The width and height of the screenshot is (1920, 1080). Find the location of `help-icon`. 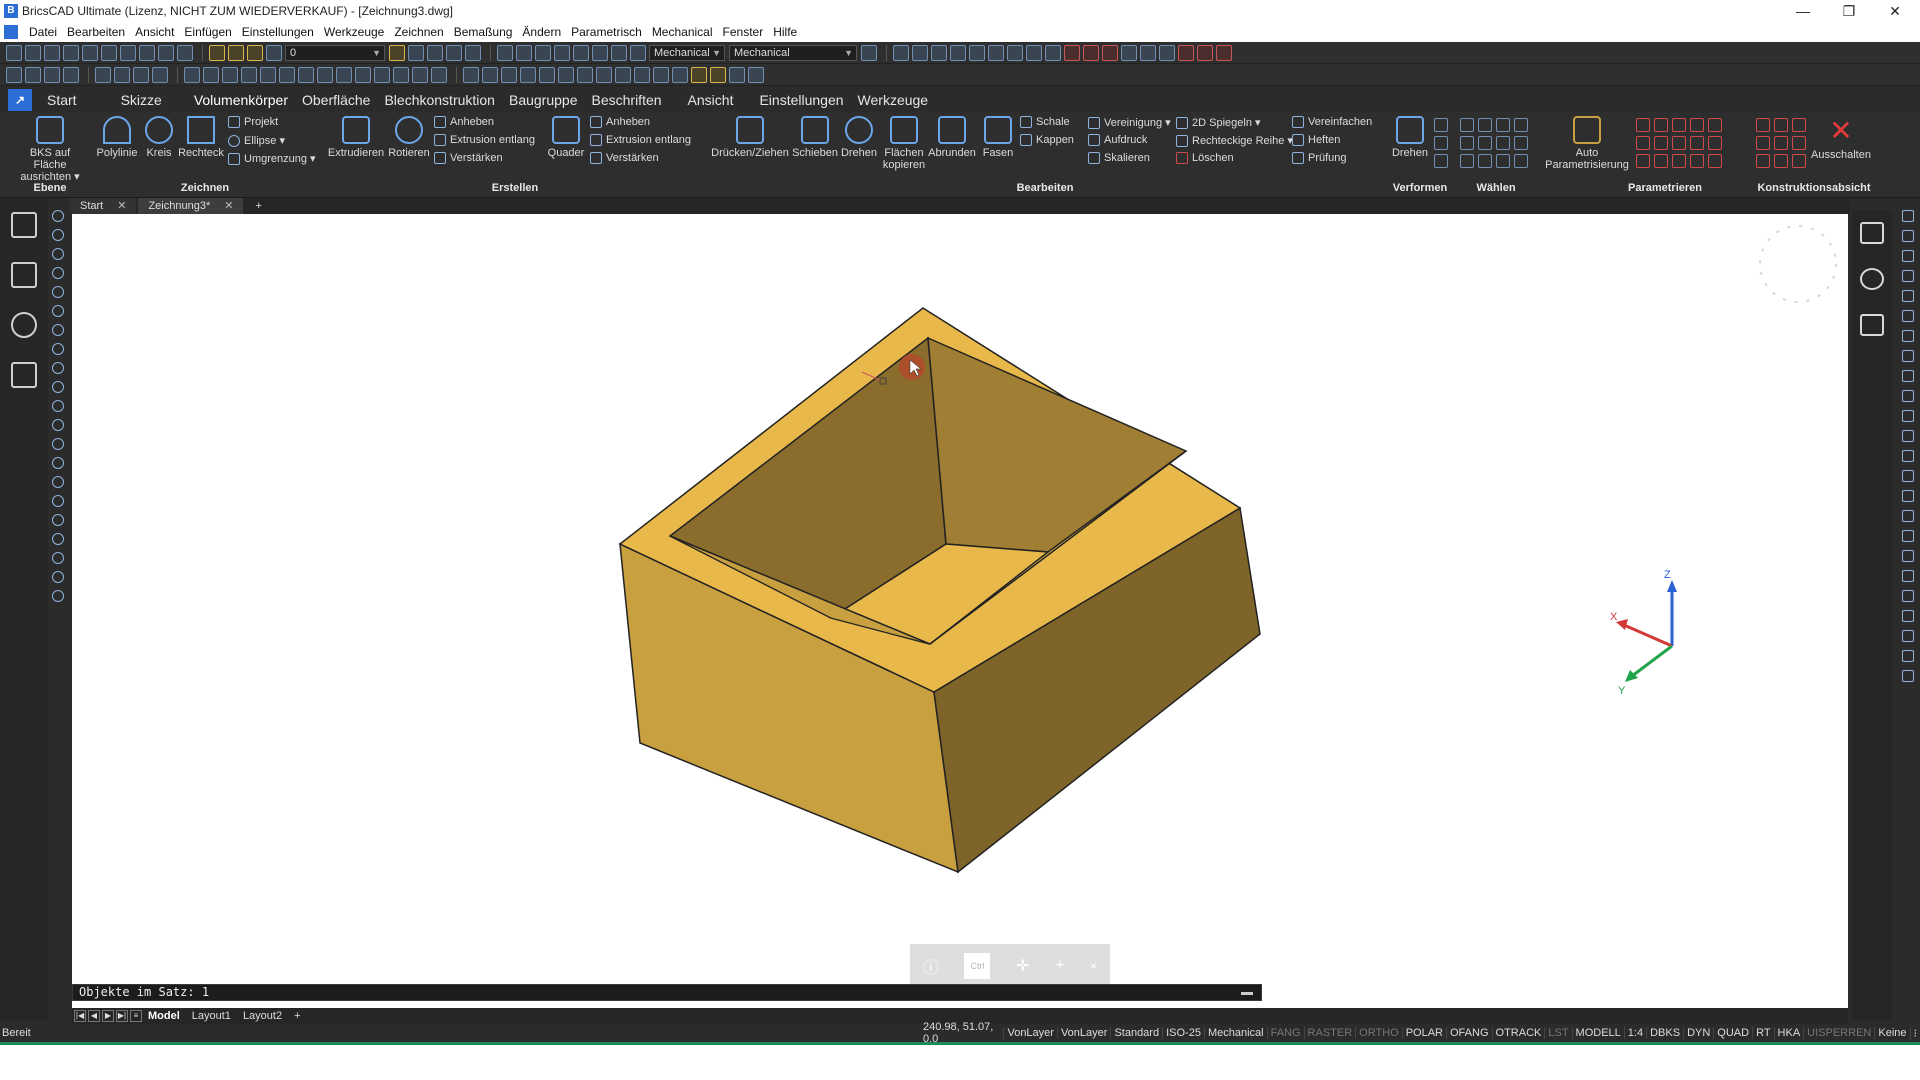

help-icon is located at coordinates (869, 52).